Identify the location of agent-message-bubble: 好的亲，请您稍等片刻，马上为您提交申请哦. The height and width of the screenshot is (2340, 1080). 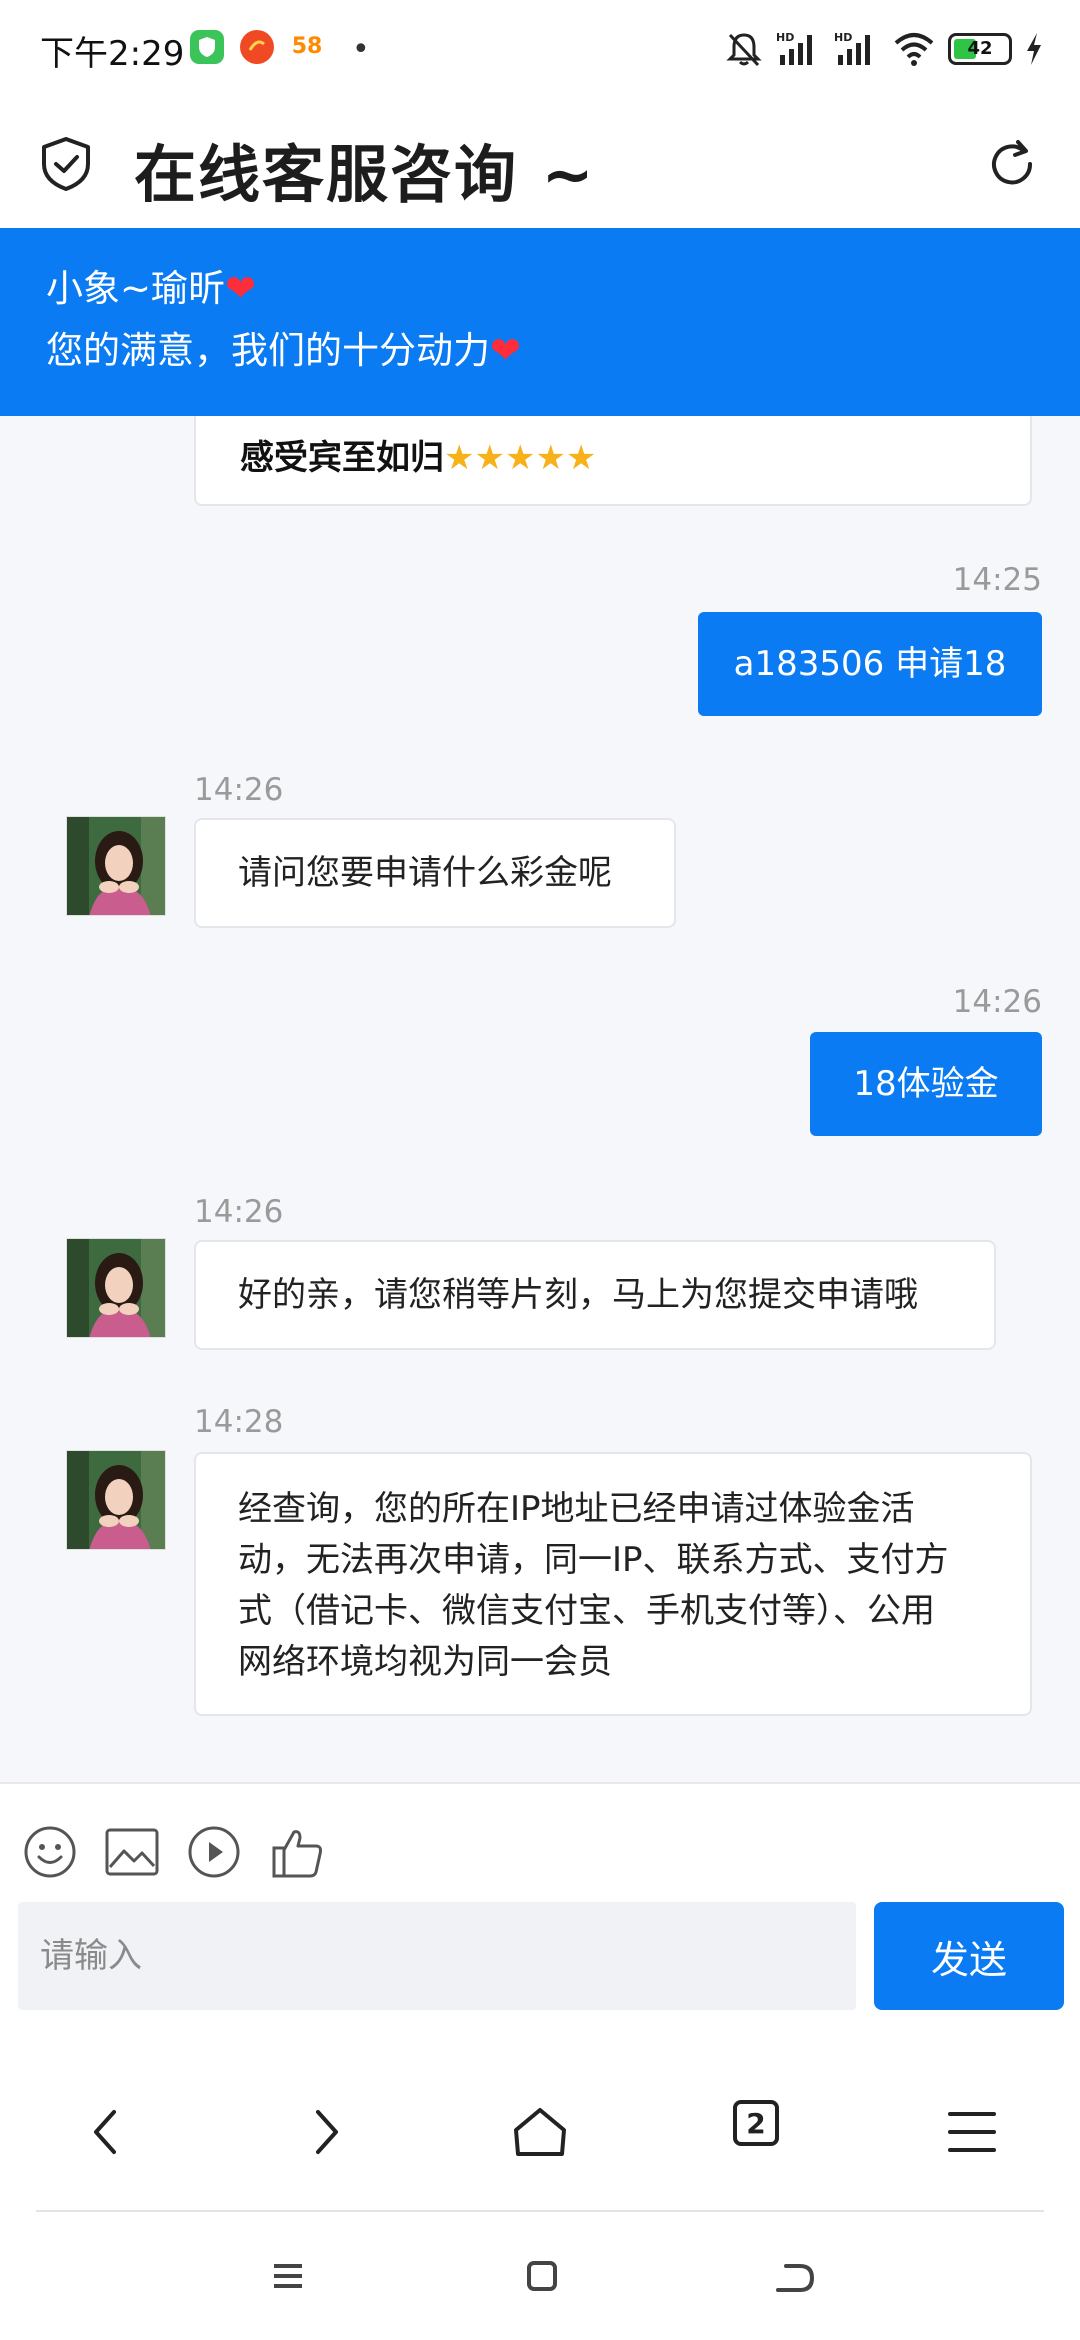
(595, 1295).